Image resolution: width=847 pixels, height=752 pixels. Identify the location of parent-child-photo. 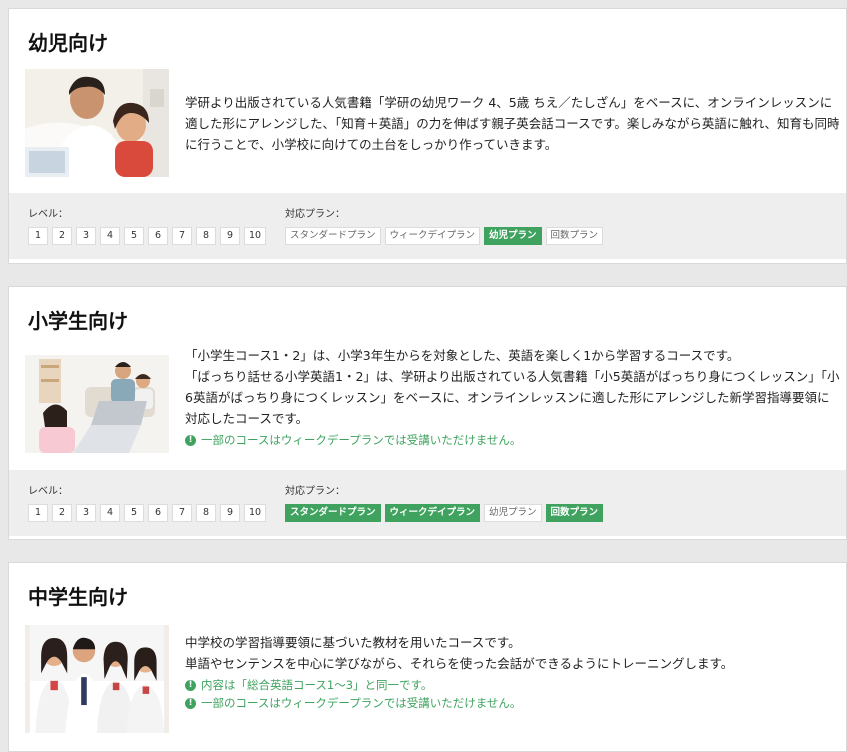
(97, 123).